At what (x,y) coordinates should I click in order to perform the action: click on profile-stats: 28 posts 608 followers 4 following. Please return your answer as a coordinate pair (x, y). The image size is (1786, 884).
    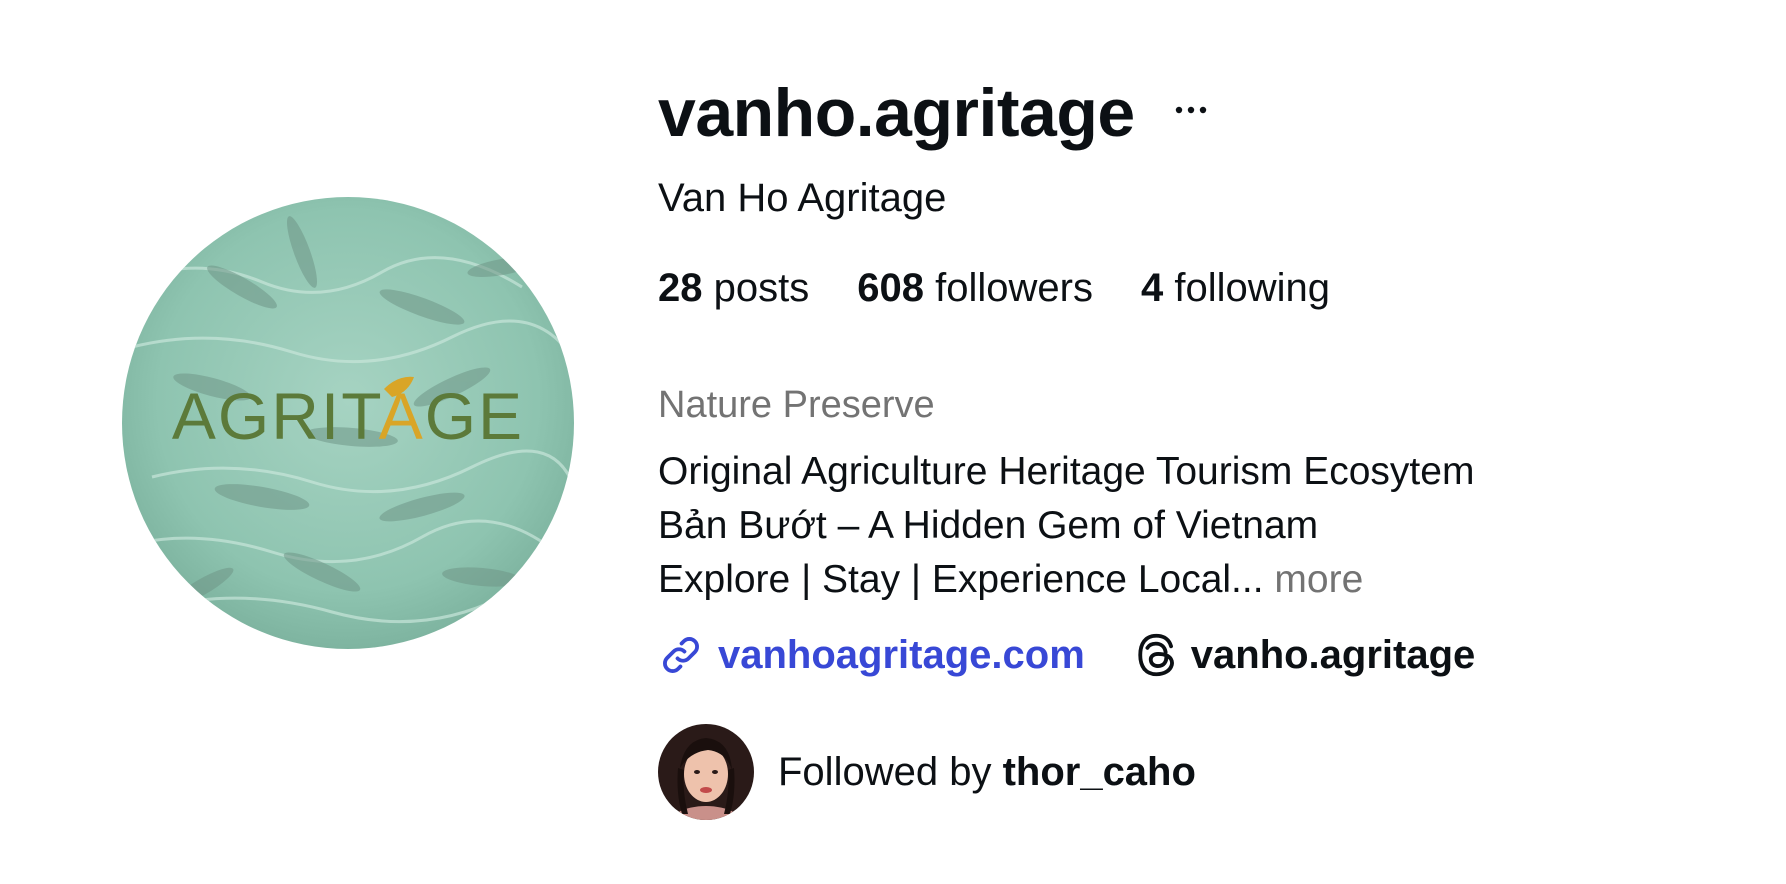
    Looking at the image, I should click on (1018, 288).